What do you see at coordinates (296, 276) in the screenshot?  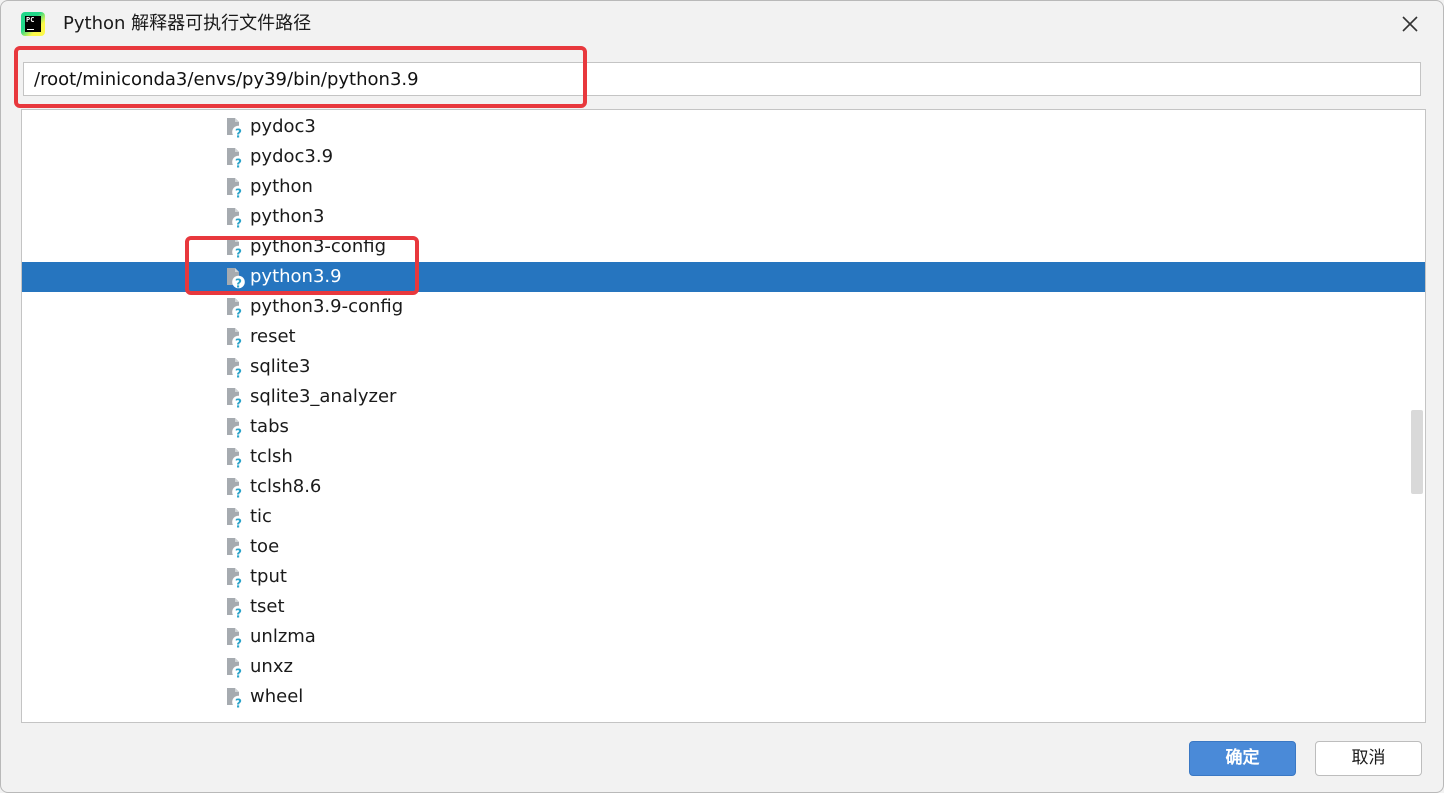 I see `file-tree-item-label: python3.9` at bounding box center [296, 276].